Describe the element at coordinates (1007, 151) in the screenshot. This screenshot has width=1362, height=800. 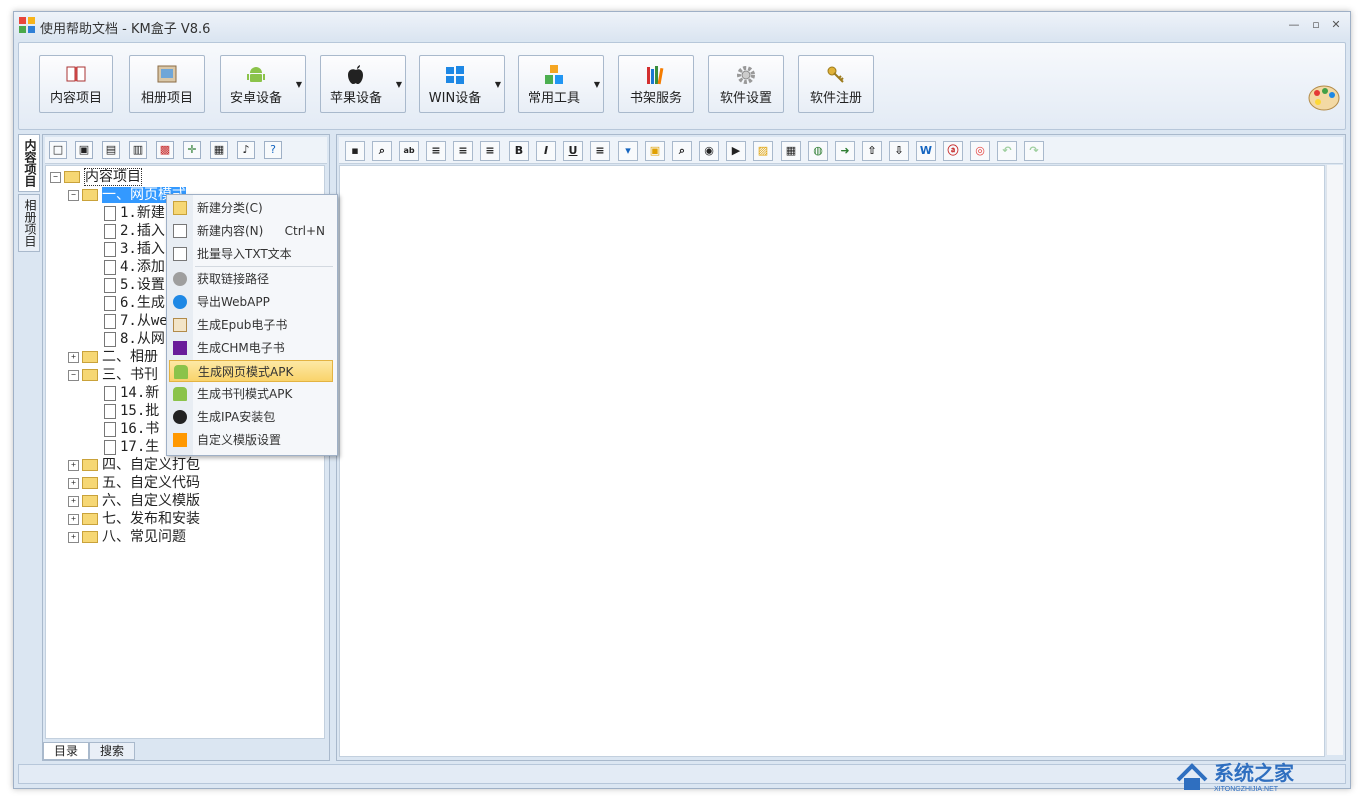
I see `undo-icon: ↶` at that location.